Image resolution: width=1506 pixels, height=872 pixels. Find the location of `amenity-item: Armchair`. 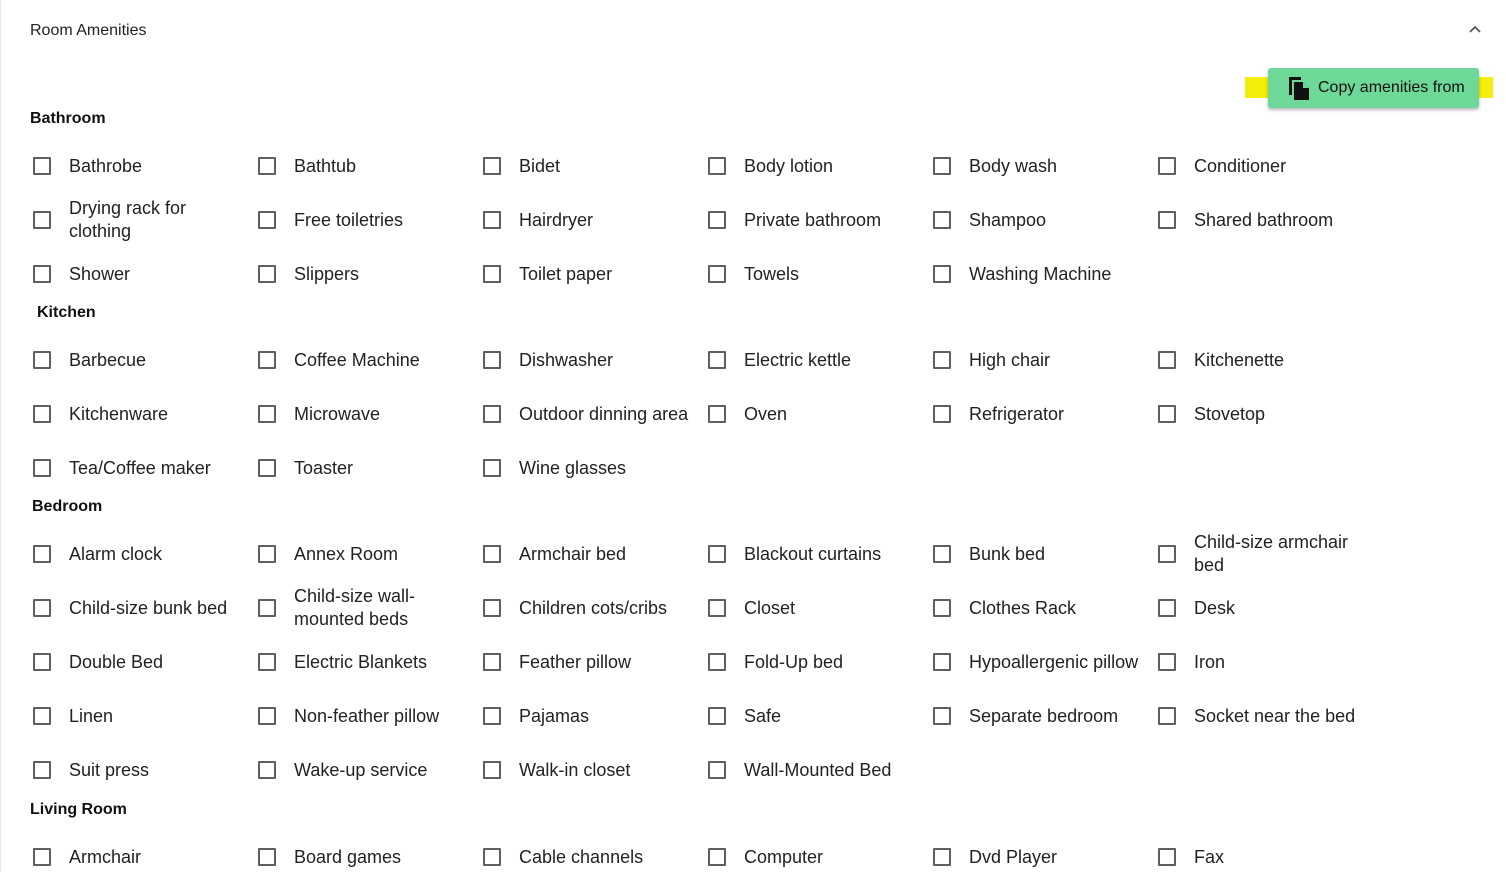

amenity-item: Armchair is located at coordinates (137, 857).